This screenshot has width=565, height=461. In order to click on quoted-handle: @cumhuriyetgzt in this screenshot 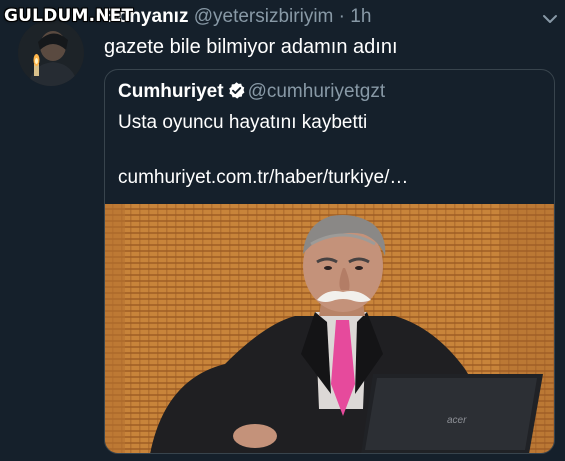, I will do `click(316, 91)`.